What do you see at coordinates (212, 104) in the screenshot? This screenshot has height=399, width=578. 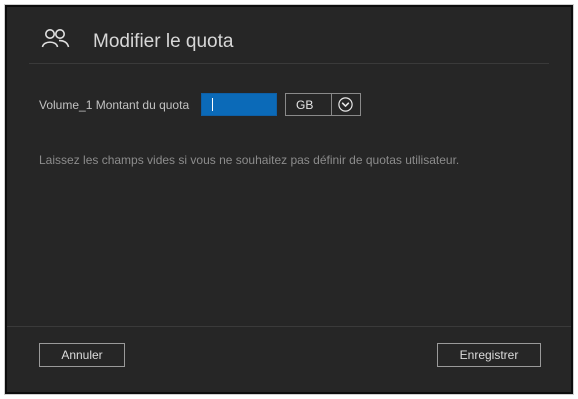 I see `text-cursor` at bounding box center [212, 104].